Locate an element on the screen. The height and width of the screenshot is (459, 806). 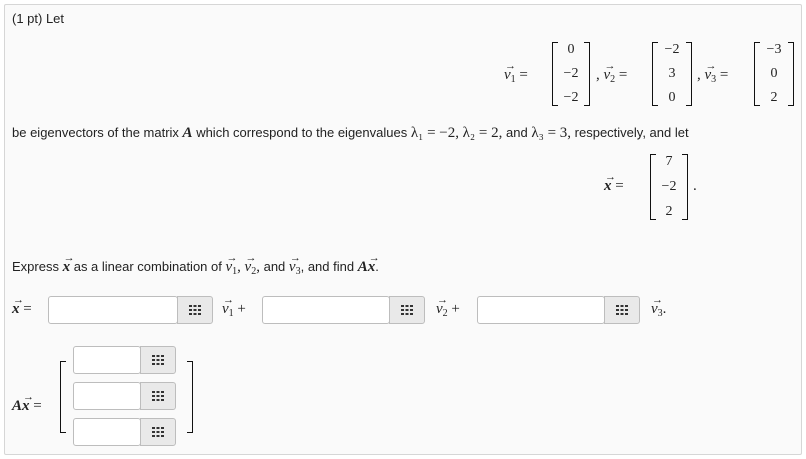
x-label: x = is located at coordinates (614, 181).